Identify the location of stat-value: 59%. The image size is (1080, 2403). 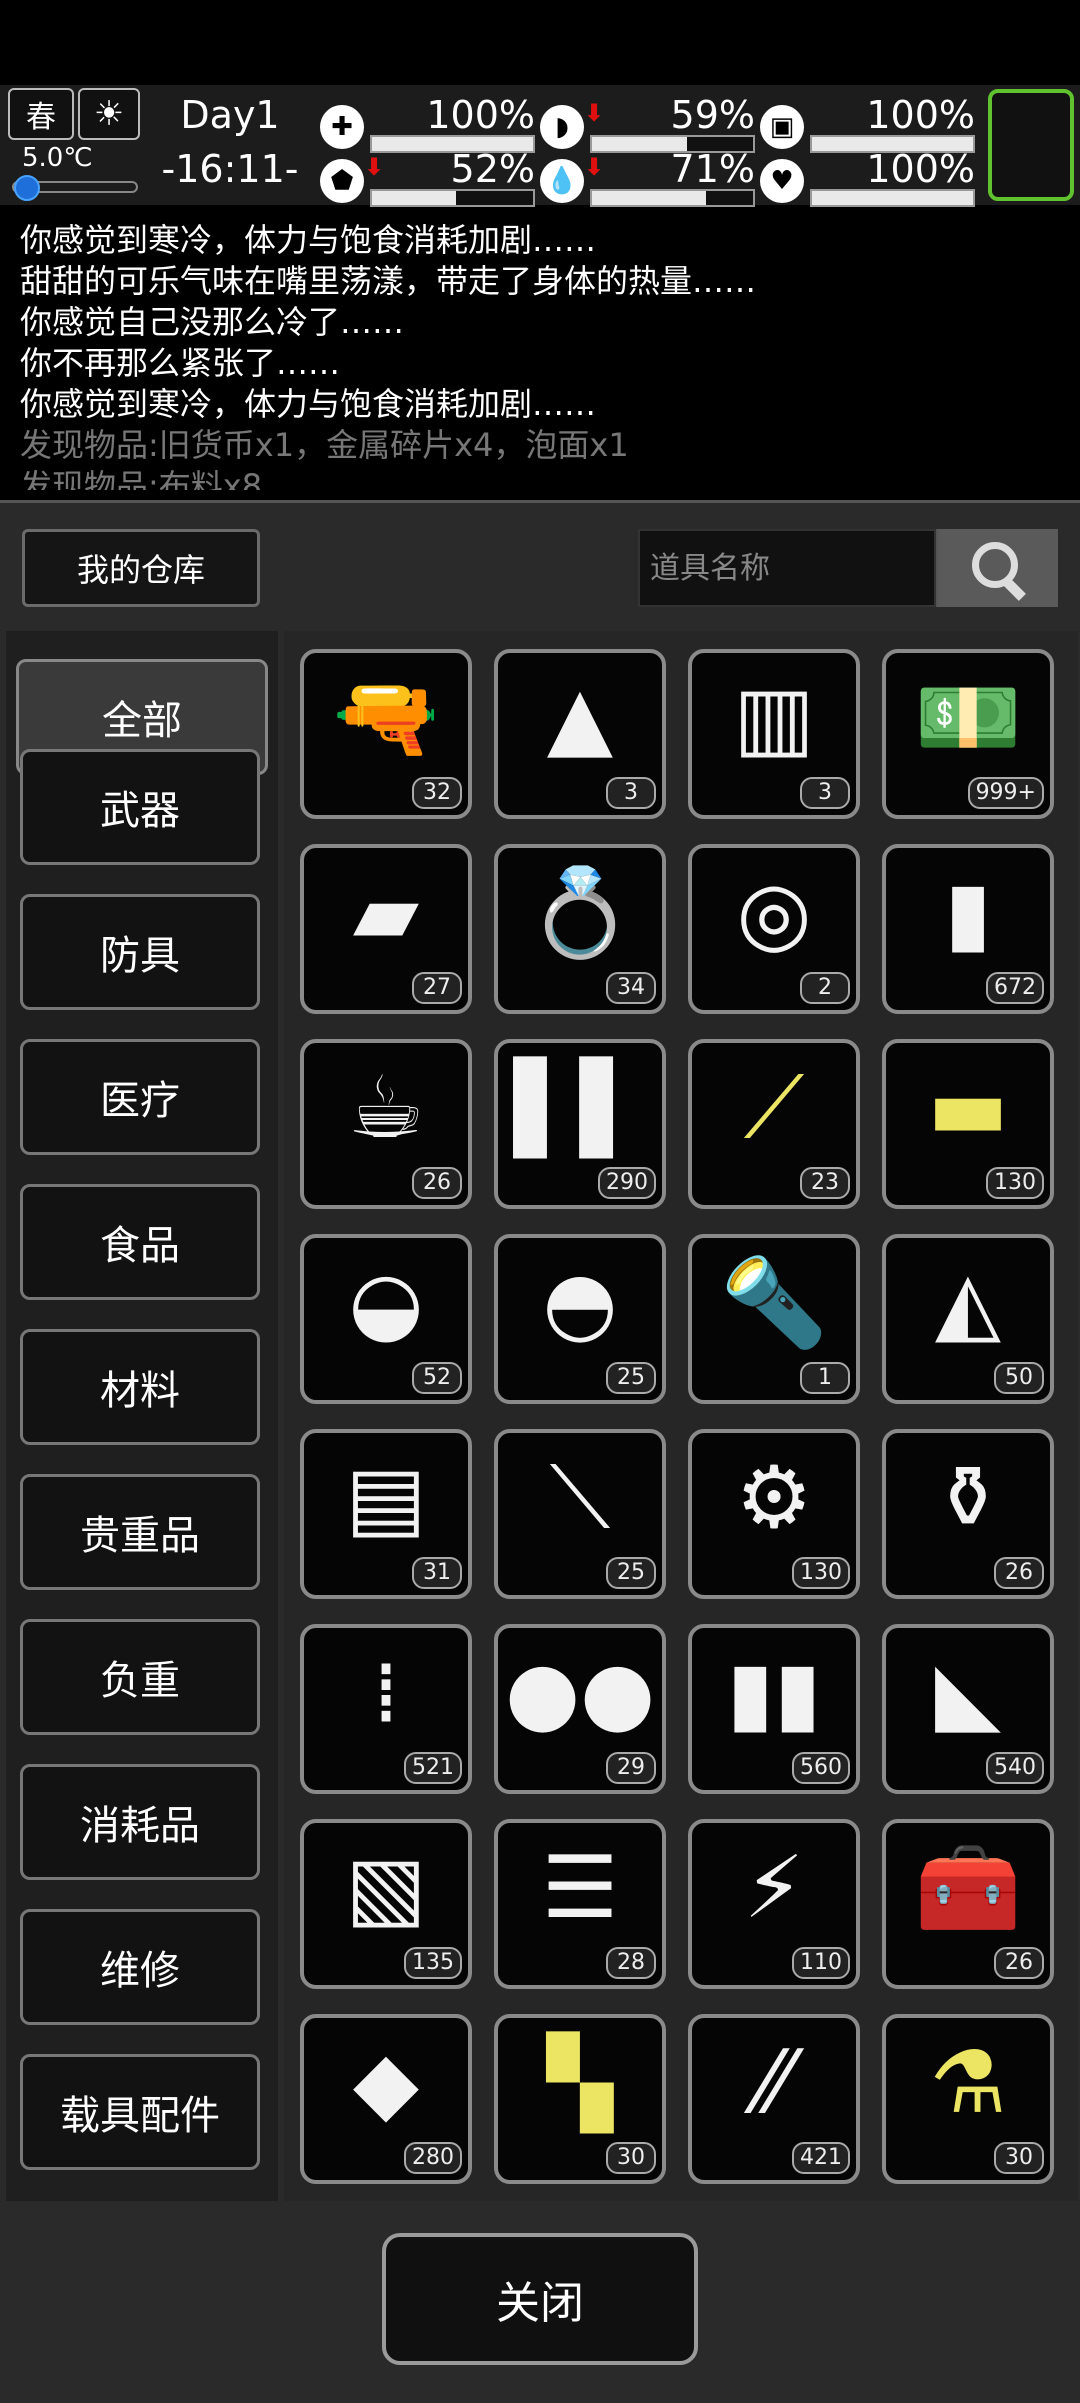
(712, 115).